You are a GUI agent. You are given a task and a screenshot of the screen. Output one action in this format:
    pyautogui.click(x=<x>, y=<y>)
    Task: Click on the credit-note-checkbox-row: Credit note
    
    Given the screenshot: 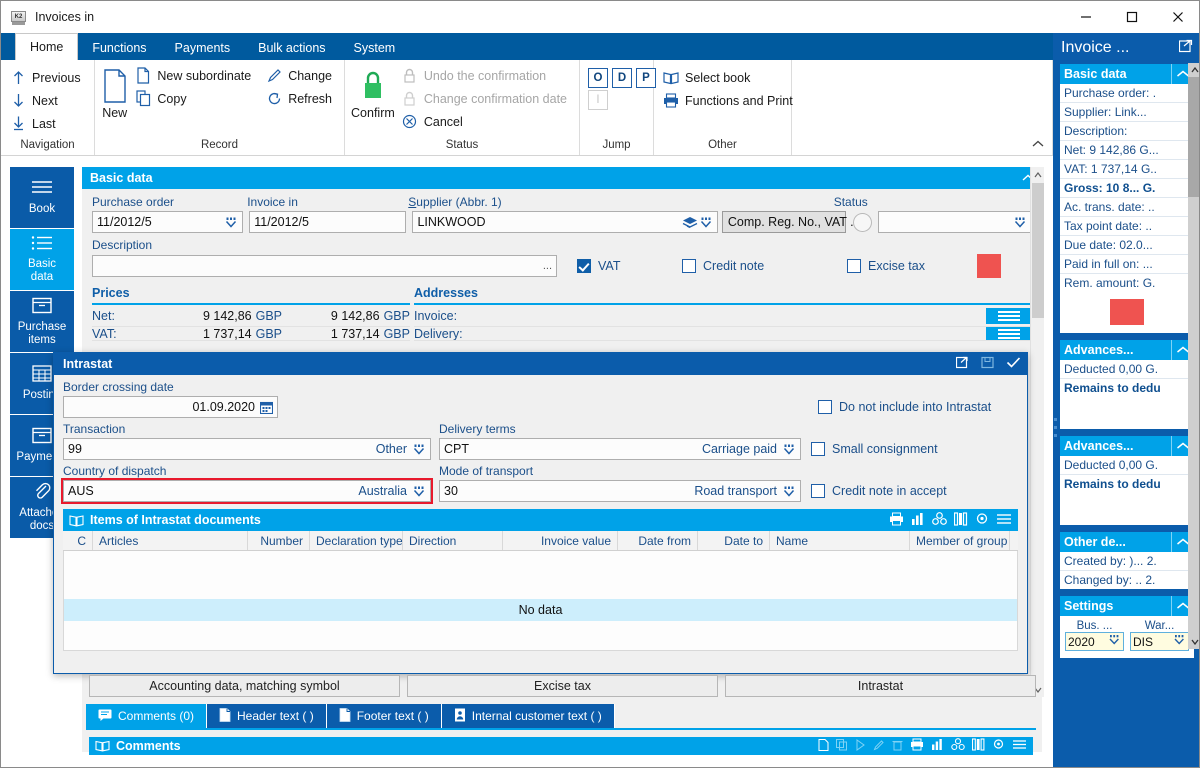 What is the action you would take?
    pyautogui.click(x=764, y=266)
    